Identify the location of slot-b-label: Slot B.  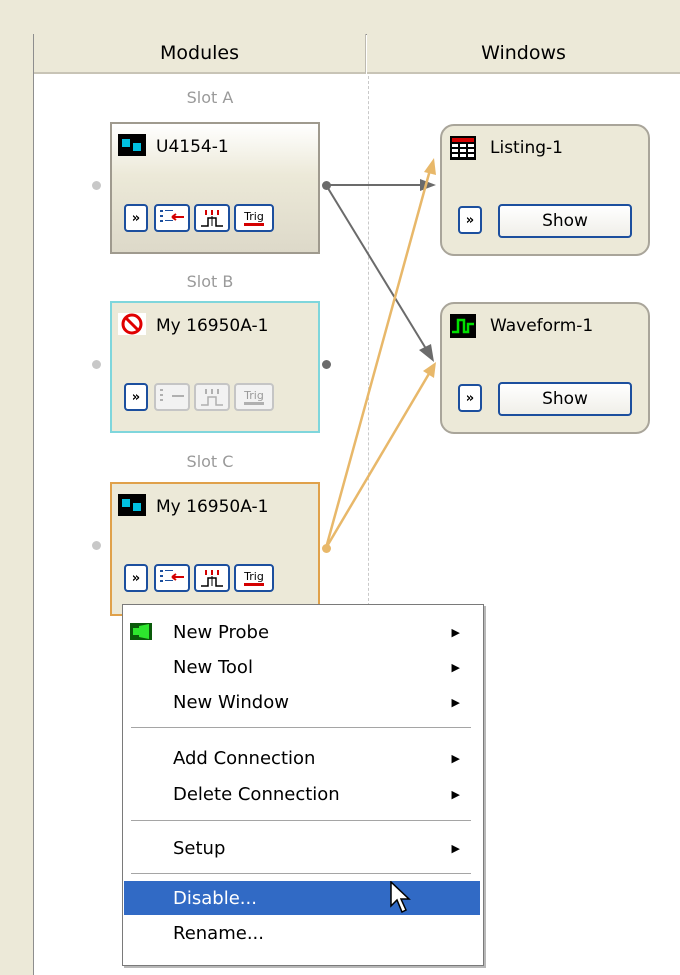
(210, 281).